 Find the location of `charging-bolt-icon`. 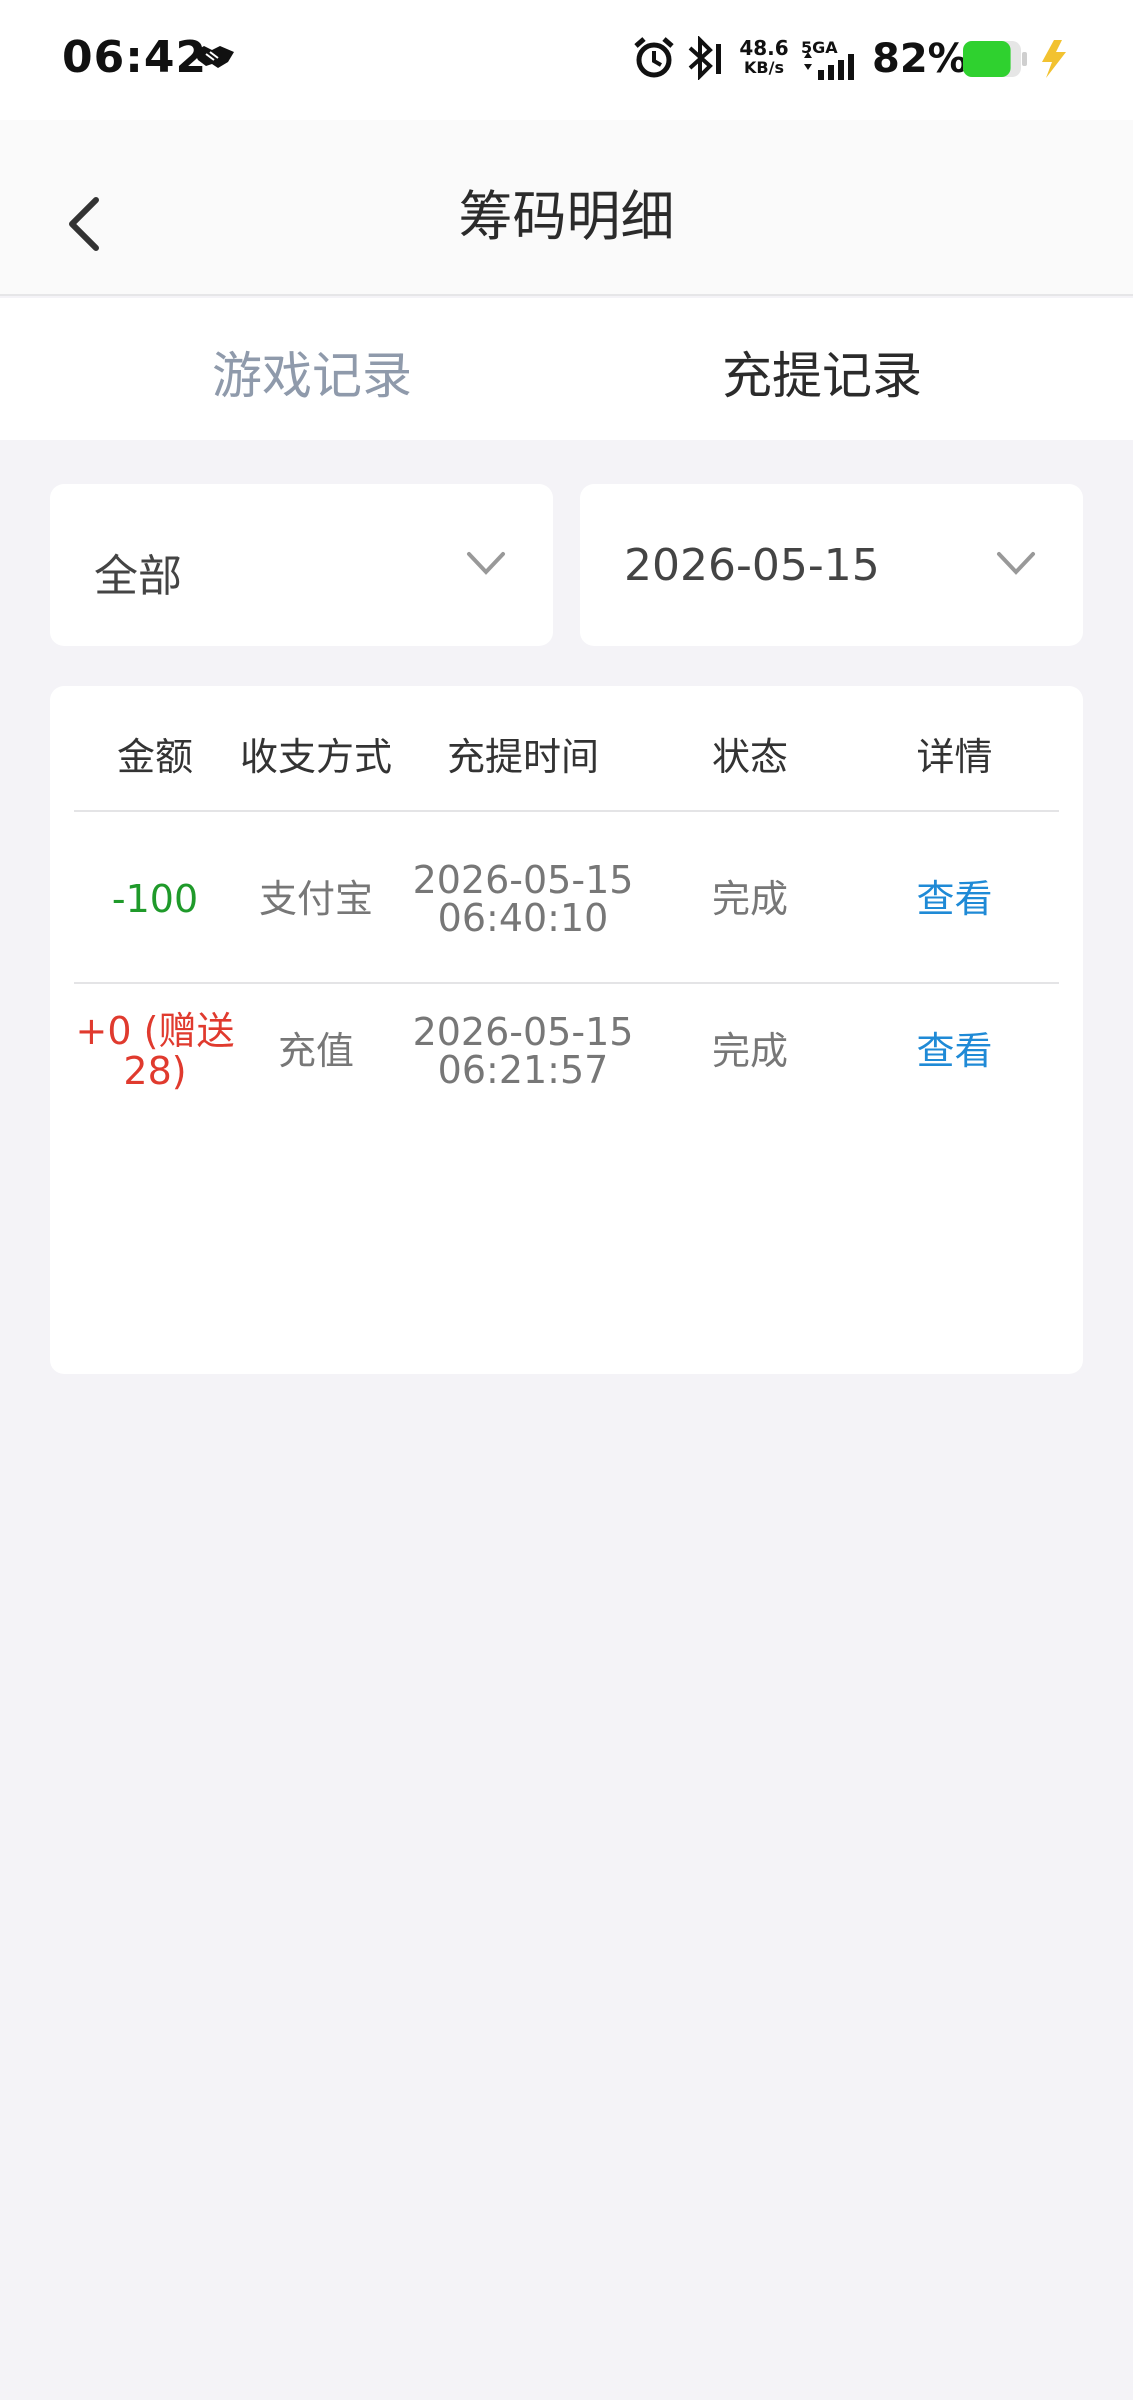

charging-bolt-icon is located at coordinates (1054, 59).